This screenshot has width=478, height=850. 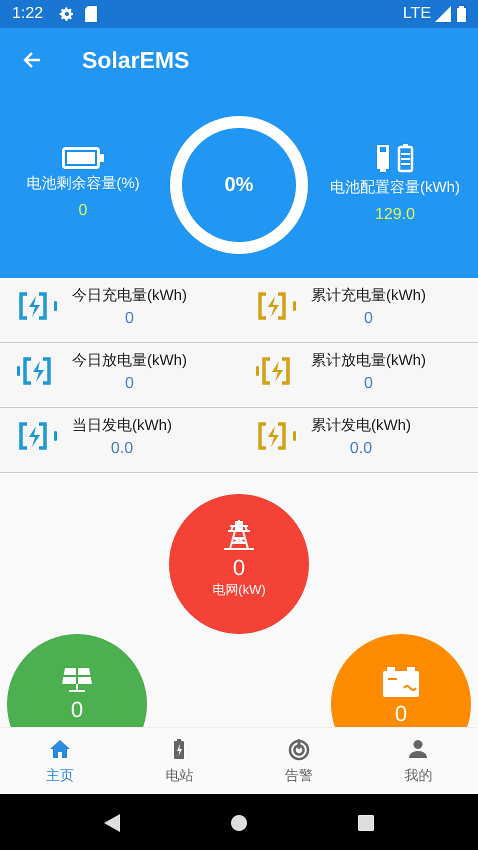 I want to click on stat-label: 今日放电量(kWh), so click(x=129, y=360).